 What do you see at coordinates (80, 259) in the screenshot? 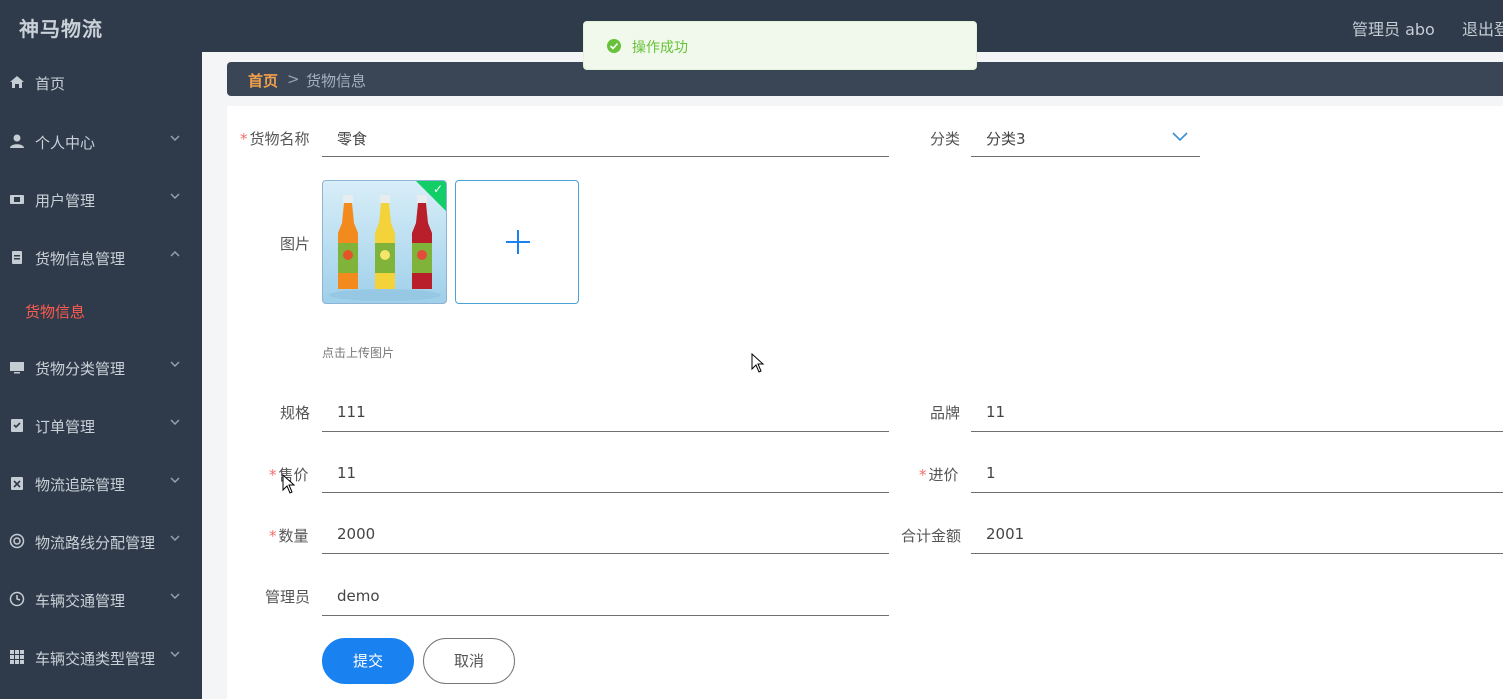
I see `sidebar-item-label: 货物信息管理` at bounding box center [80, 259].